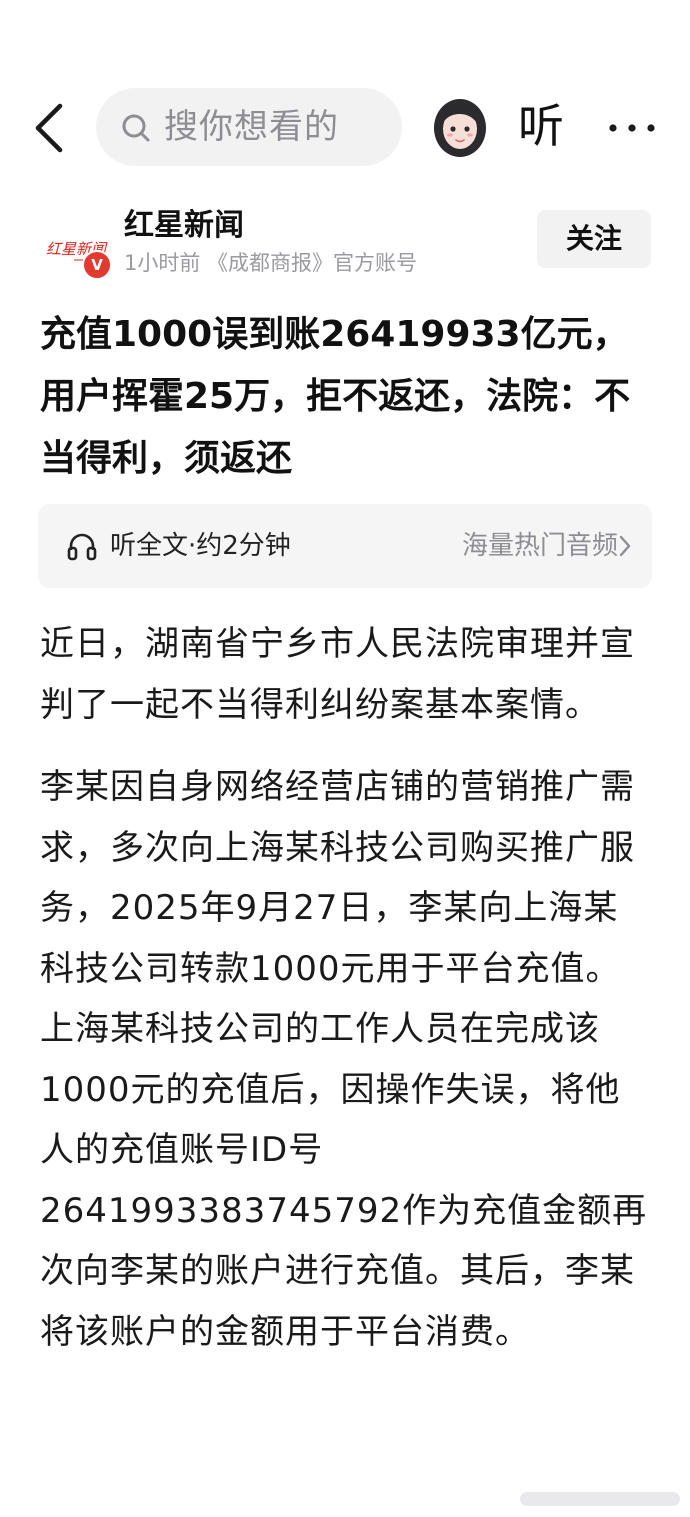  What do you see at coordinates (82, 547) in the screenshot?
I see `headphones-icon` at bounding box center [82, 547].